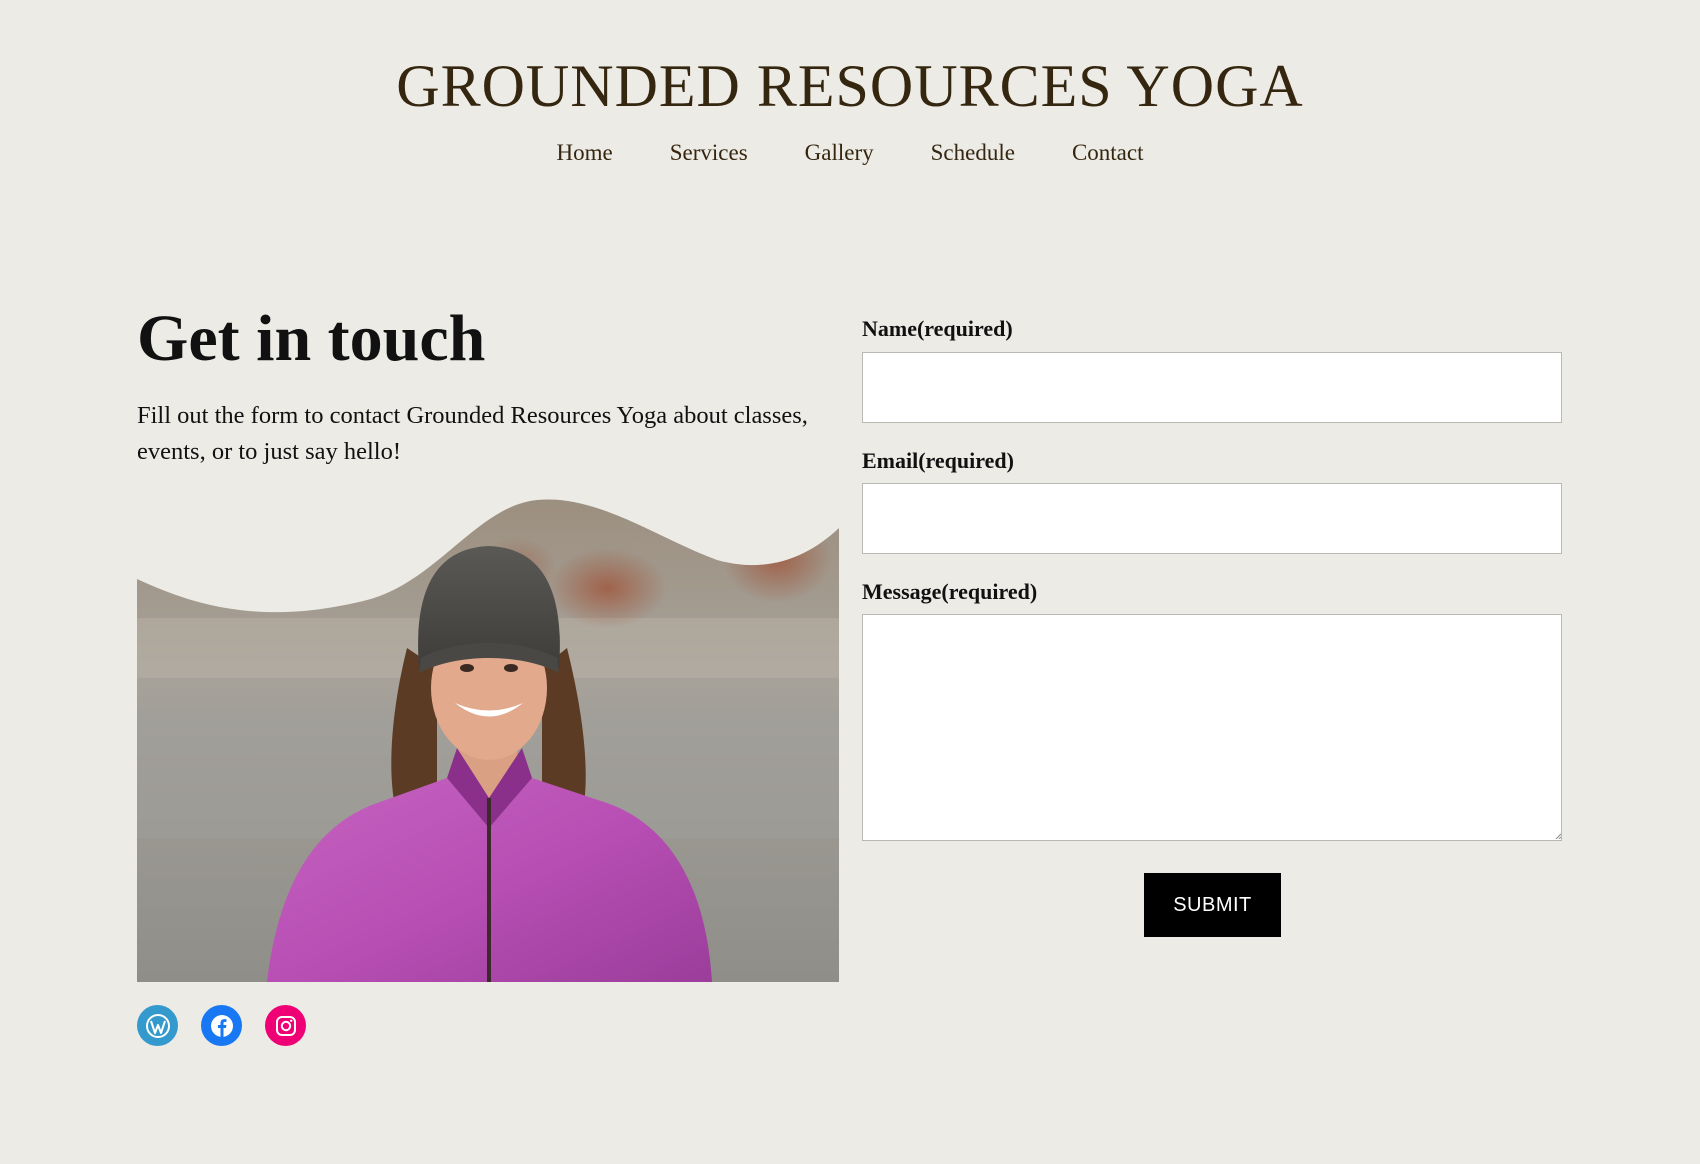 This screenshot has width=1700, height=1164. What do you see at coordinates (709, 153) in the screenshot?
I see `nav-item-services: Services` at bounding box center [709, 153].